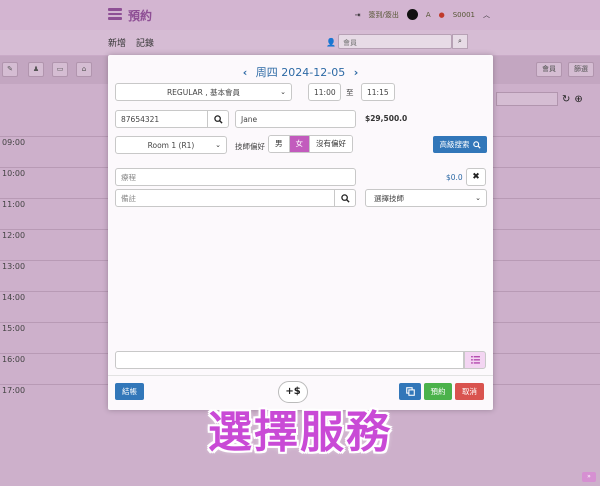 The height and width of the screenshot is (486, 600). I want to click on inbox-icon: ▭, so click(60, 69).